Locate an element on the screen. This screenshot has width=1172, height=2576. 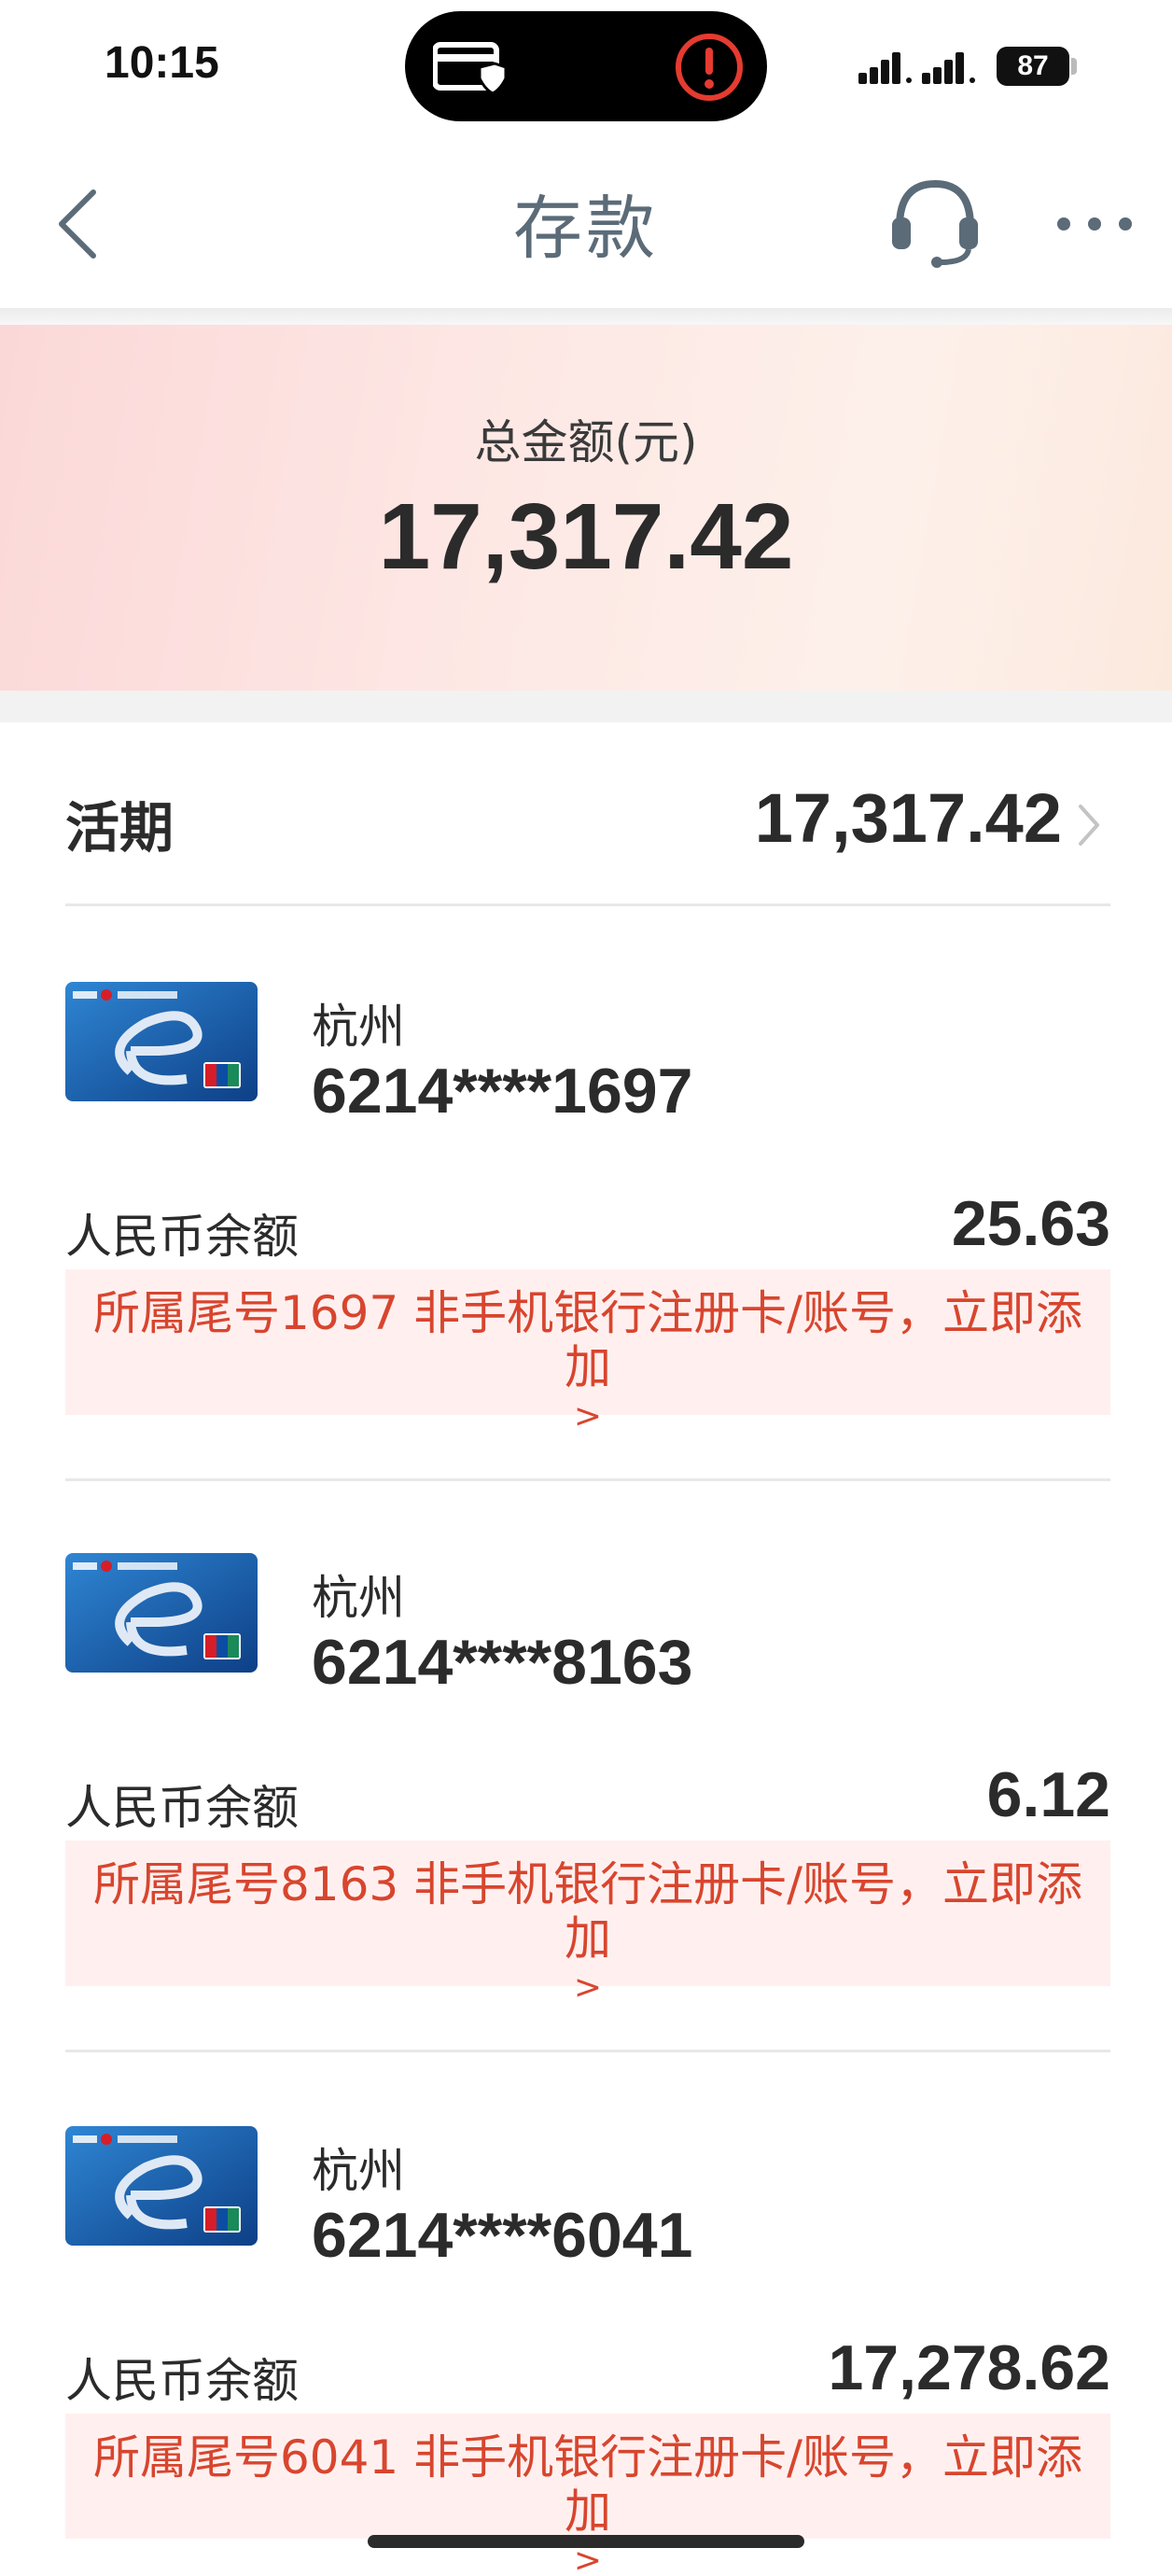
account-number: 6214****6041 is located at coordinates (502, 2235).